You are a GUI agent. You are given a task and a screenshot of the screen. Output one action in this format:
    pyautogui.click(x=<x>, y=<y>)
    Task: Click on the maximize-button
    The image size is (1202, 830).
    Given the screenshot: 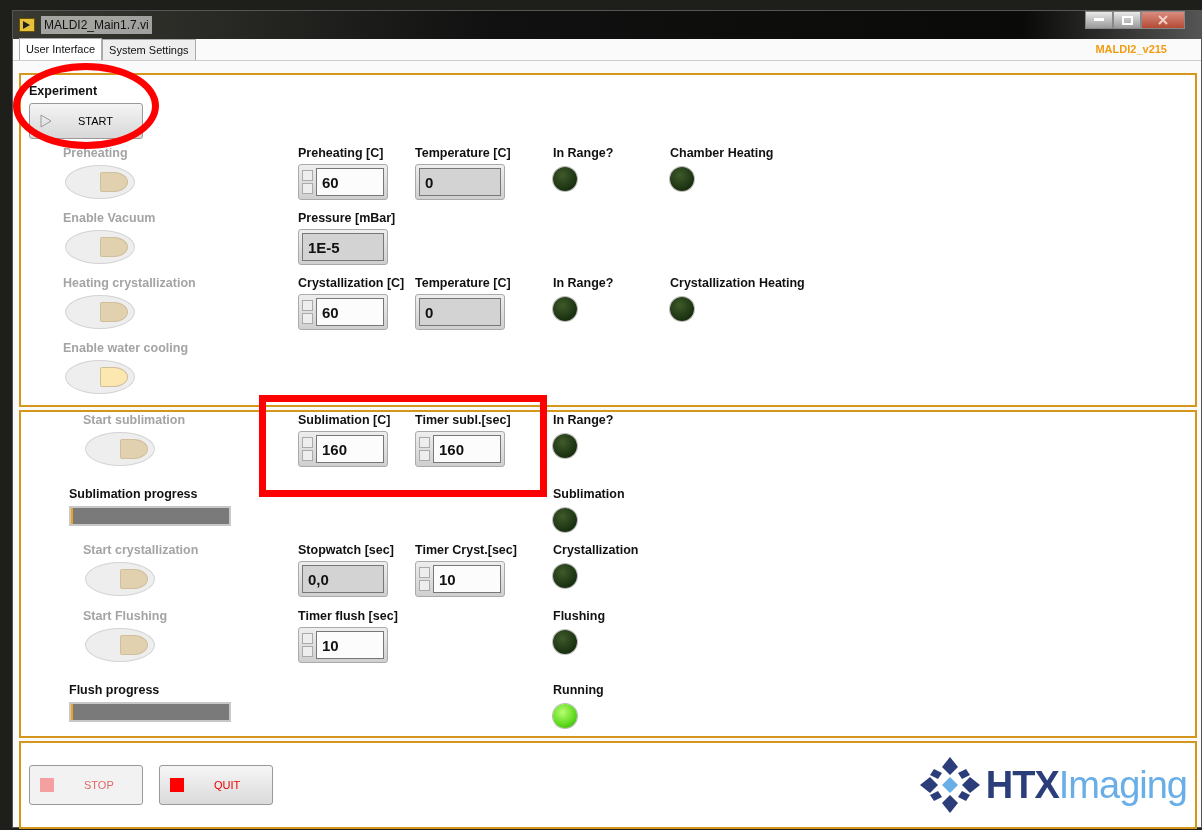 What is the action you would take?
    pyautogui.click(x=1127, y=20)
    